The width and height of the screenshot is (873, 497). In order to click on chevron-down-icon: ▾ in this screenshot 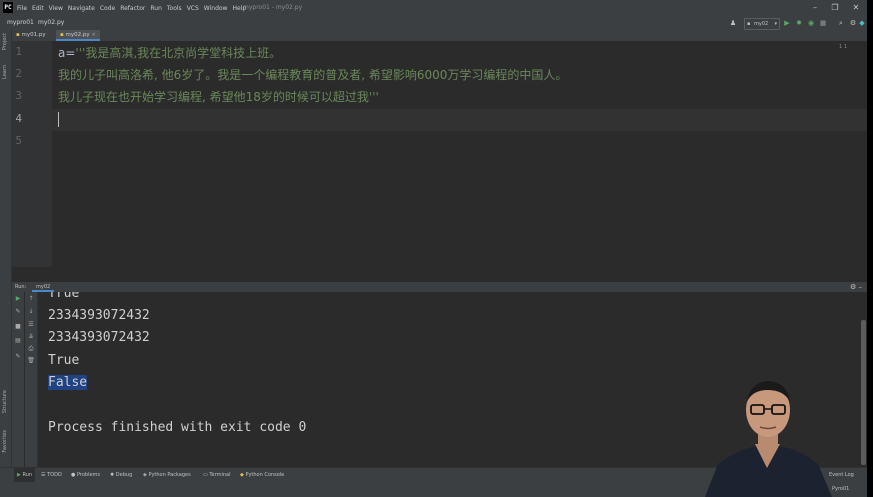, I will do `click(775, 24)`.